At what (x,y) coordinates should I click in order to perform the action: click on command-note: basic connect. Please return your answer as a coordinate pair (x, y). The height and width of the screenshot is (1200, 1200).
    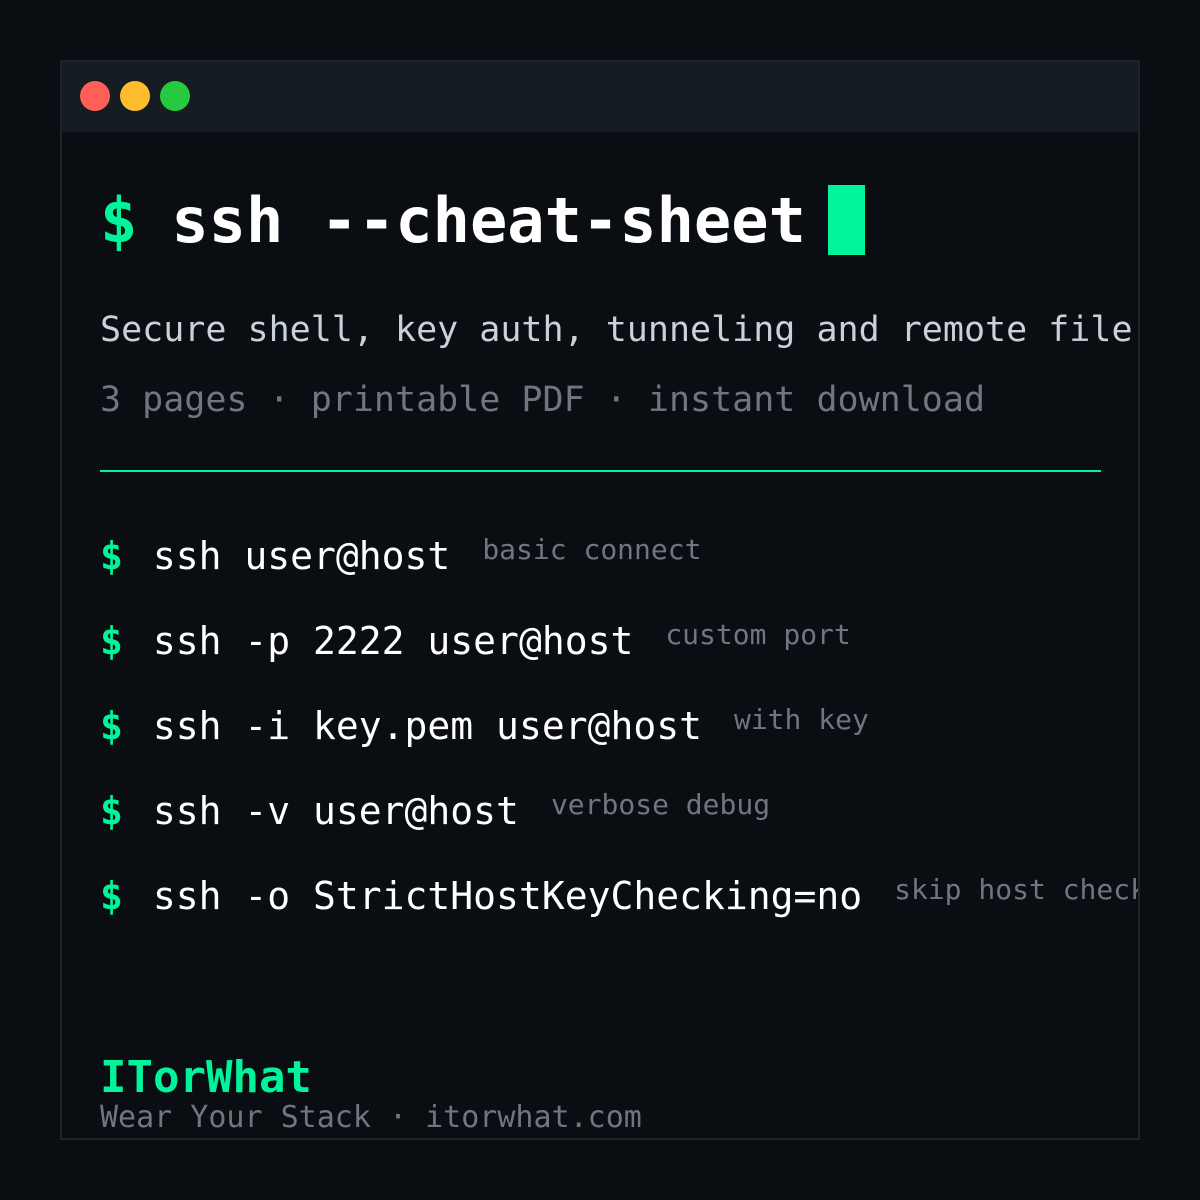
    Looking at the image, I should click on (592, 549).